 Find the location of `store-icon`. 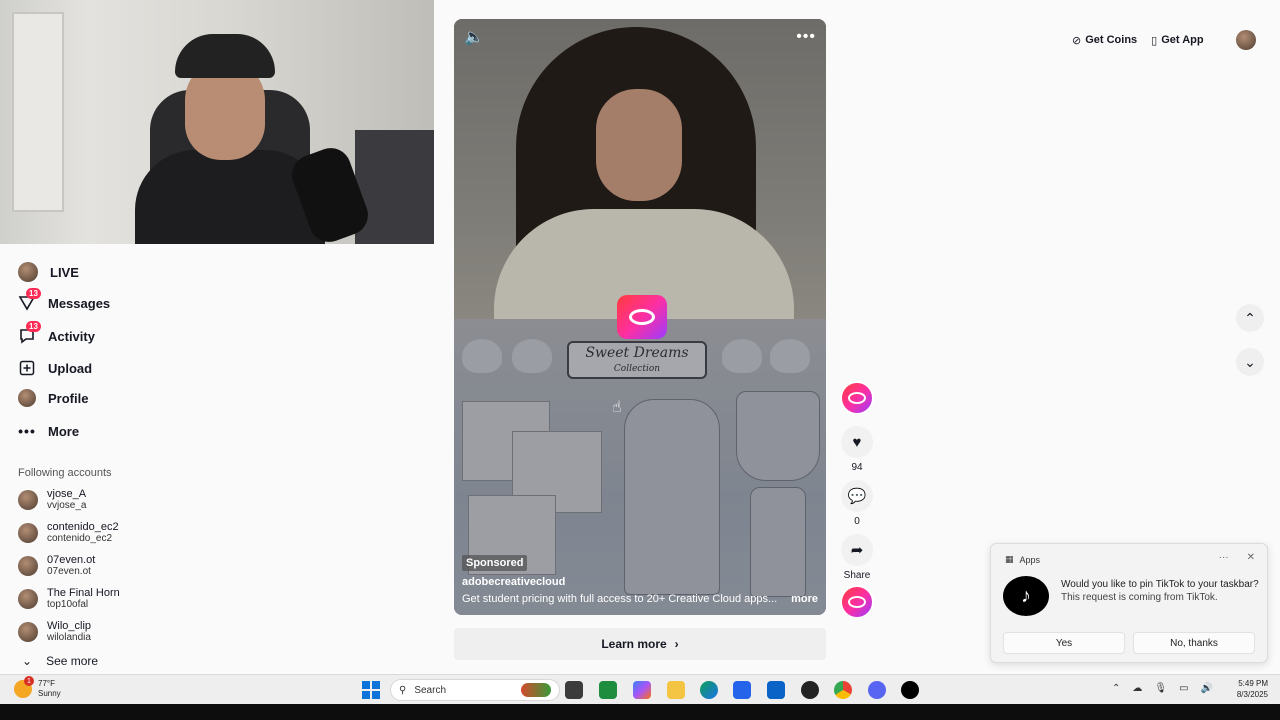

store-icon is located at coordinates (742, 690).